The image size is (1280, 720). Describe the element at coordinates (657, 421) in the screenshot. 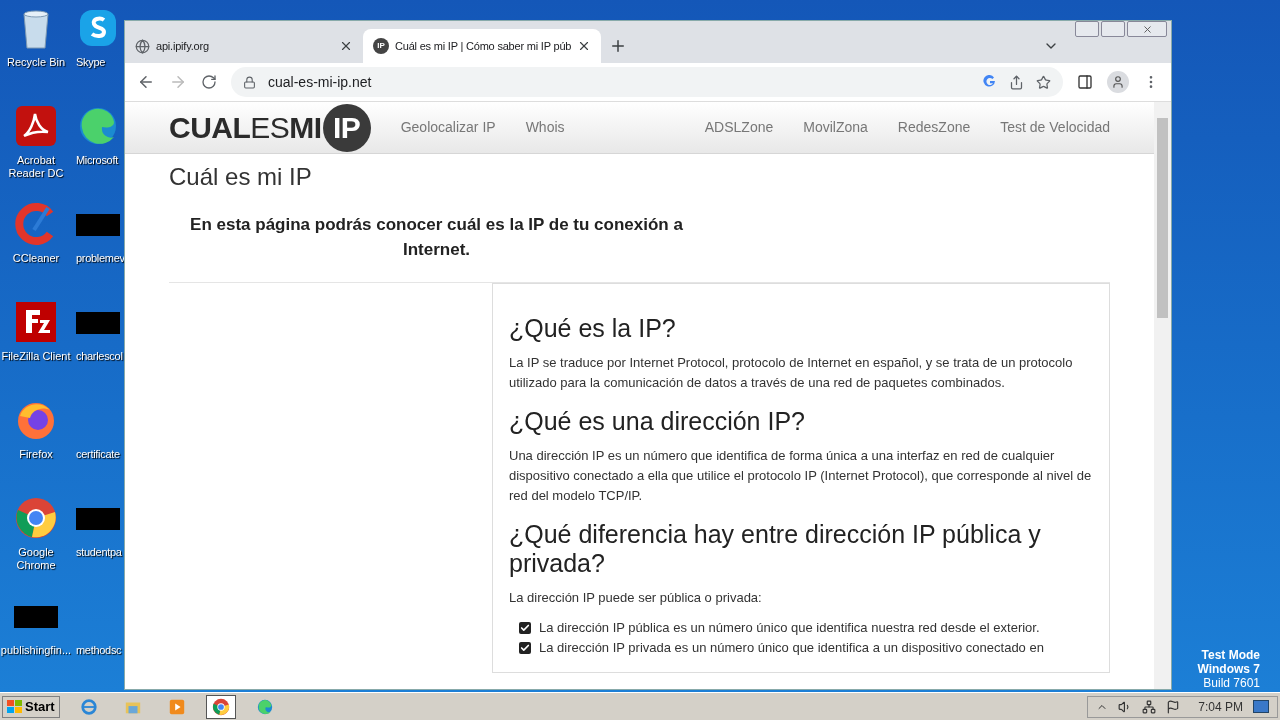

I see `section-heading: ¿Qué es una dirección IP?` at that location.